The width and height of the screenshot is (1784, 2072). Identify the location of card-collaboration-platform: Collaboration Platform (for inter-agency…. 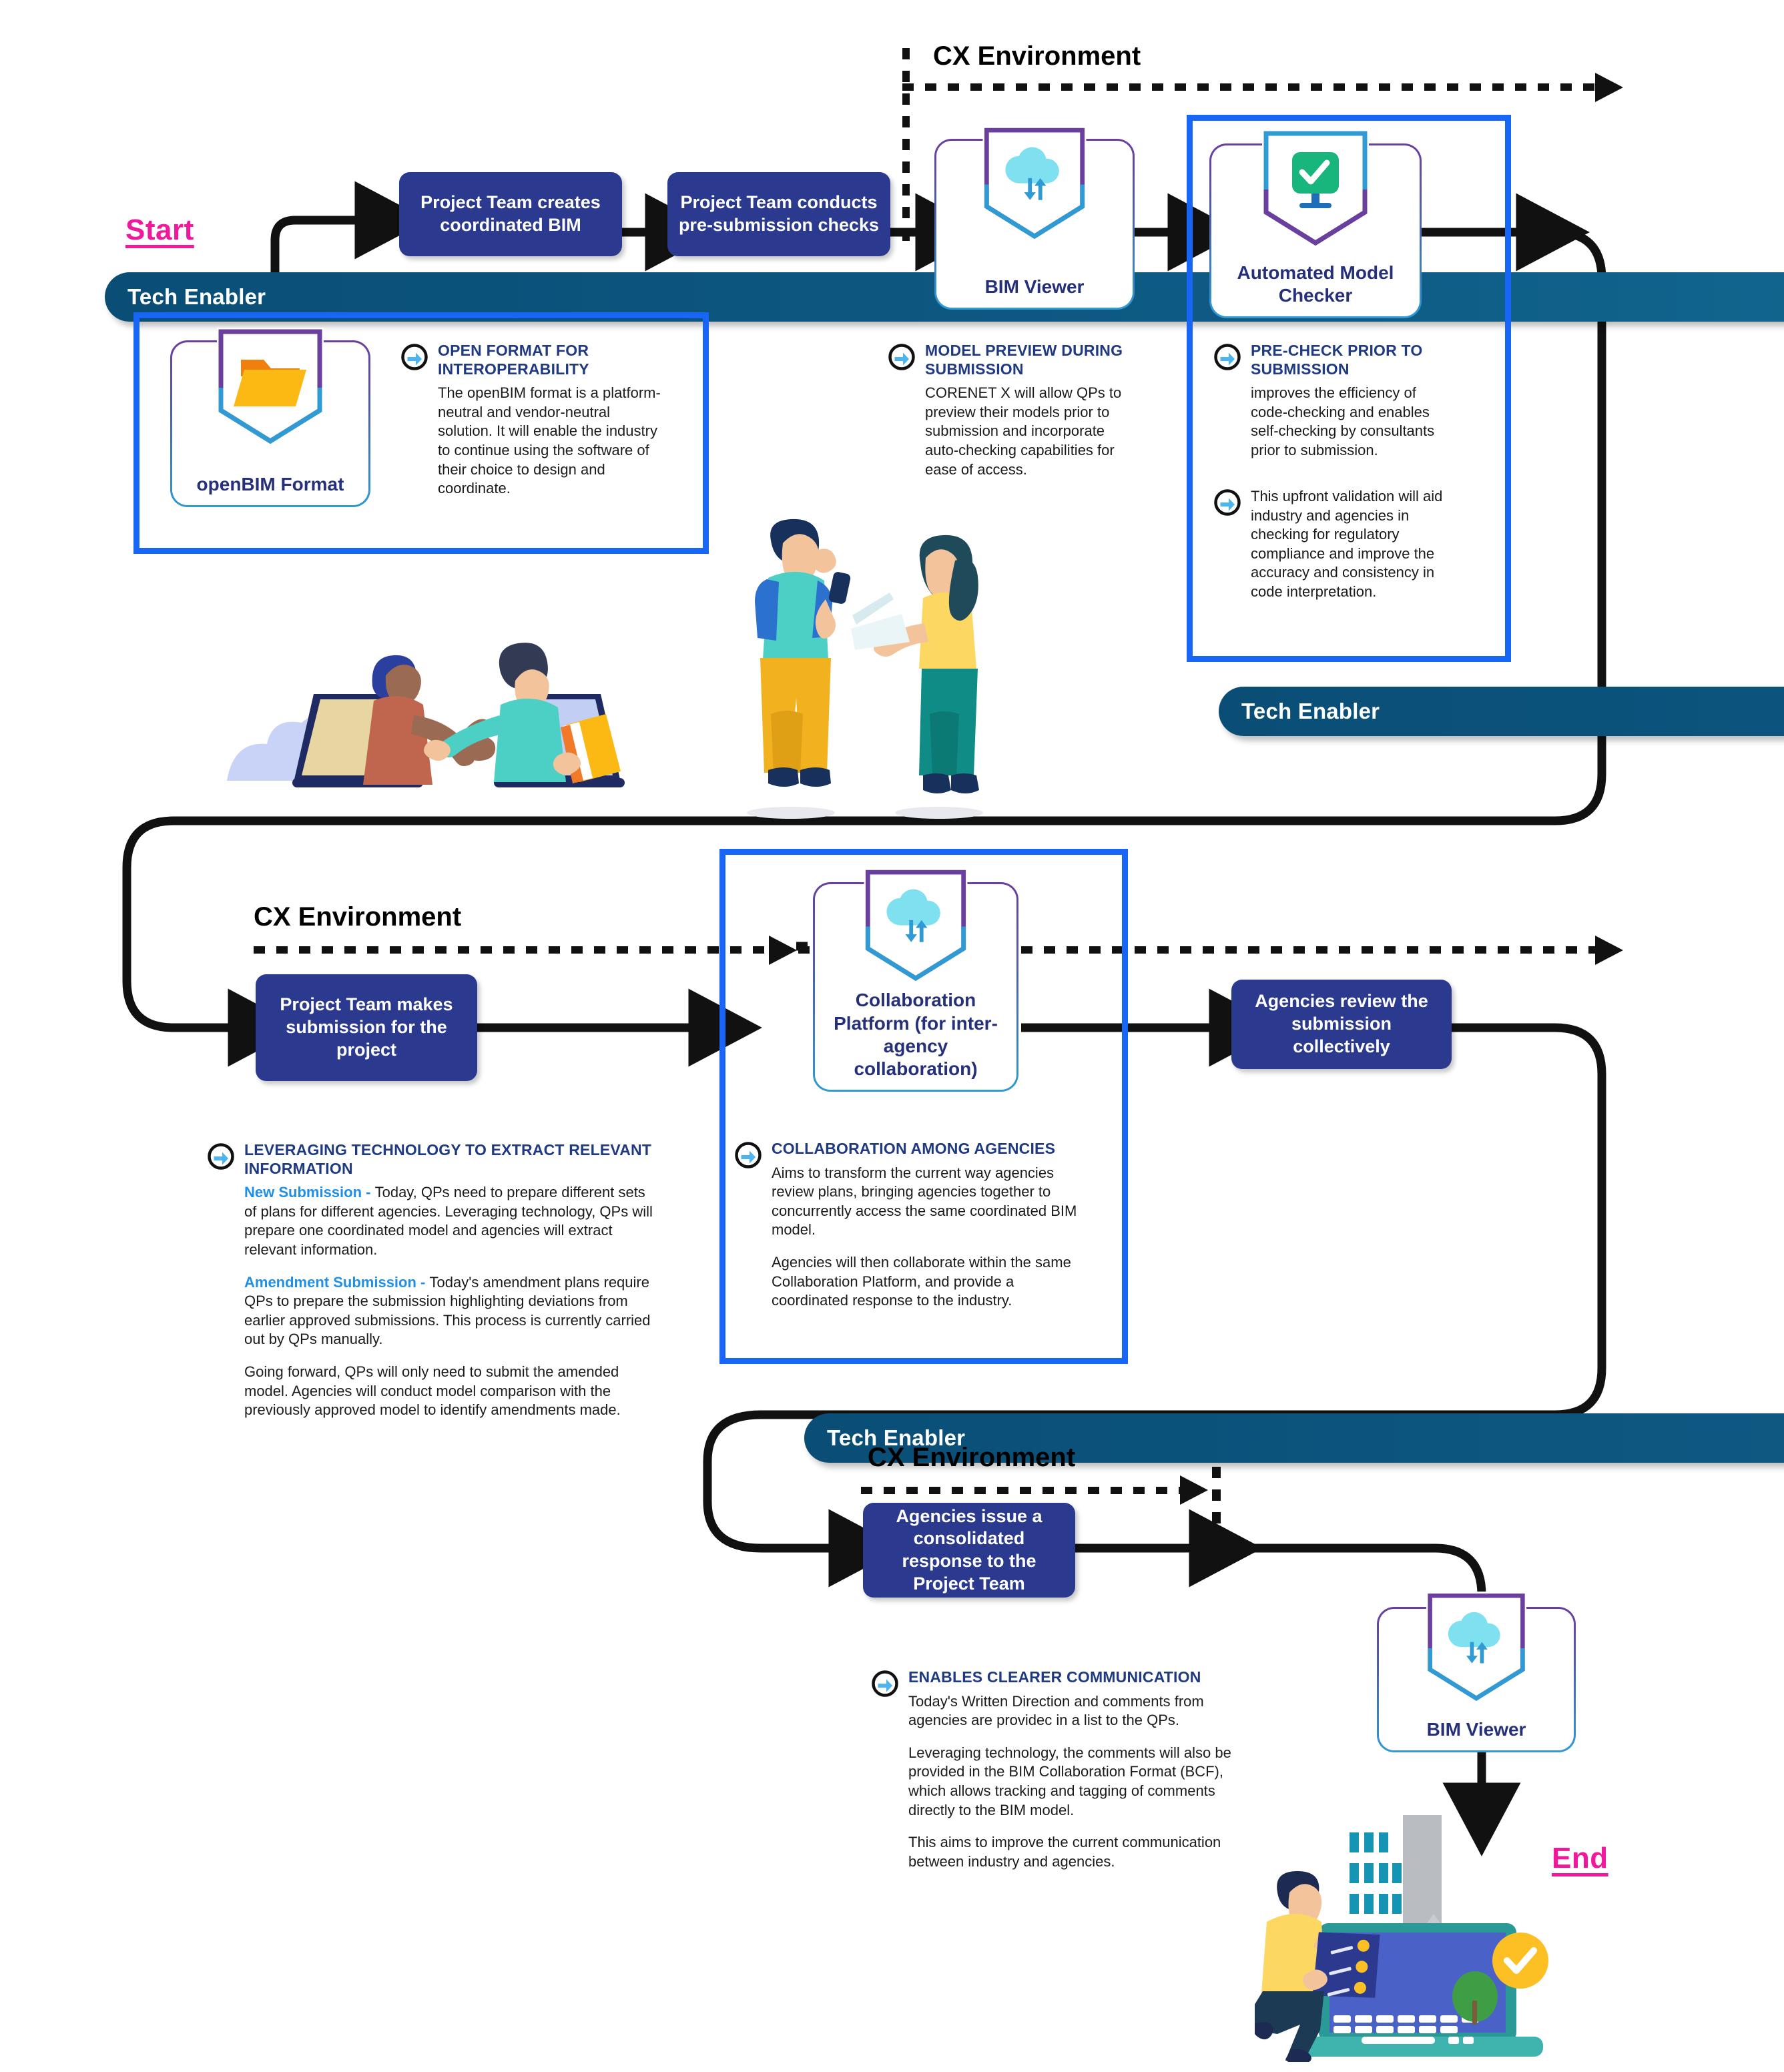
(915, 980).